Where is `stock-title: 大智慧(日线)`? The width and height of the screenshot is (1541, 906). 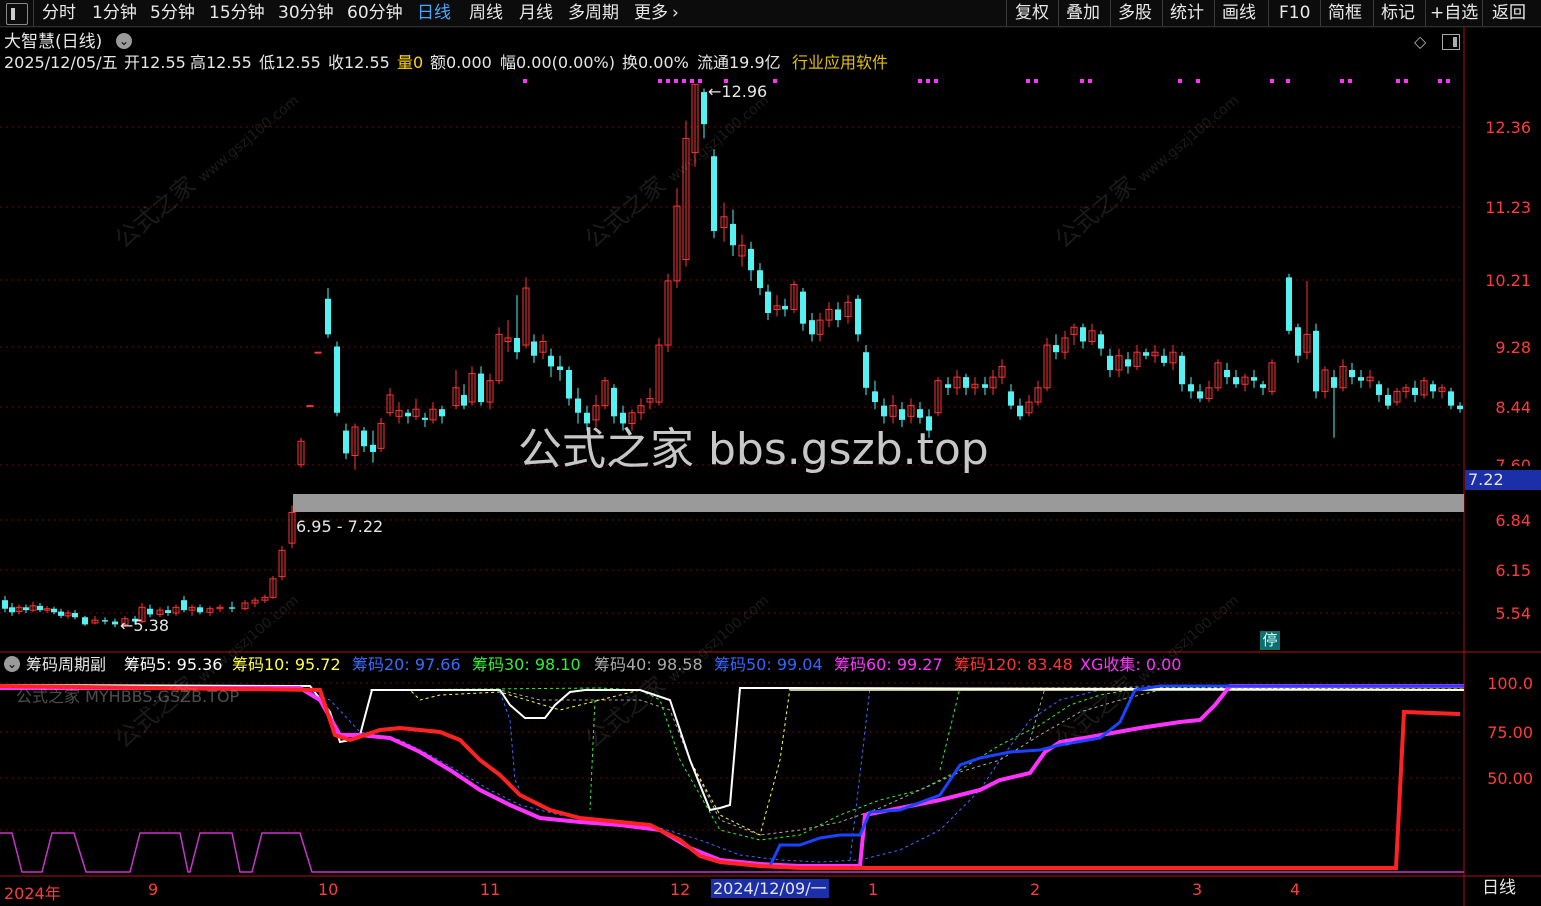
stock-title: 大智慧(日线) is located at coordinates (53, 42).